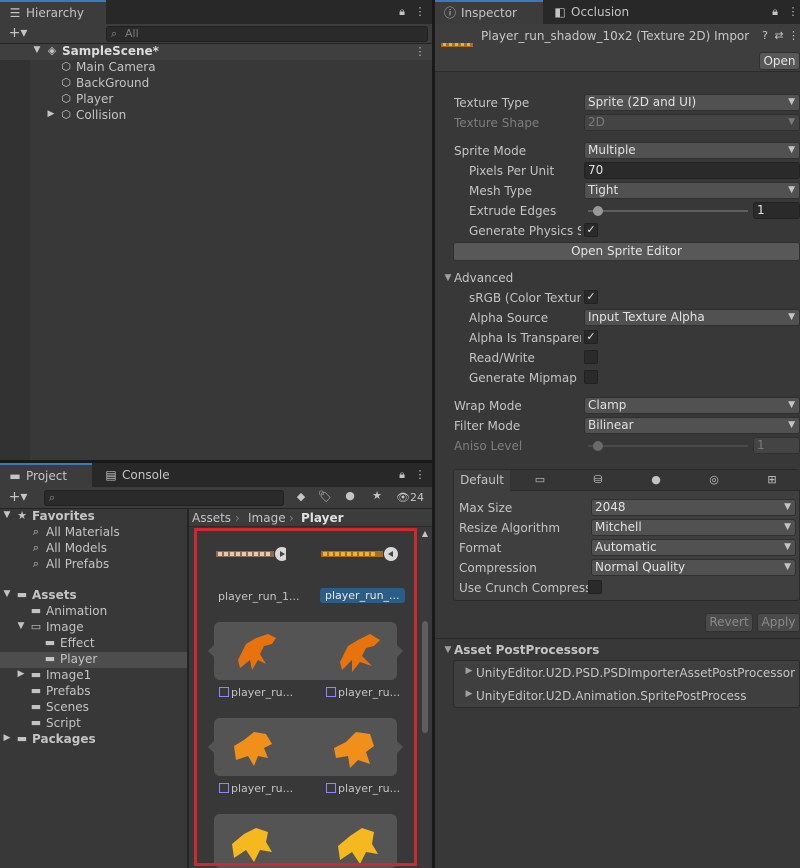 This screenshot has height=868, width=800. I want to click on scene-more-icon: ⋮, so click(420, 51).